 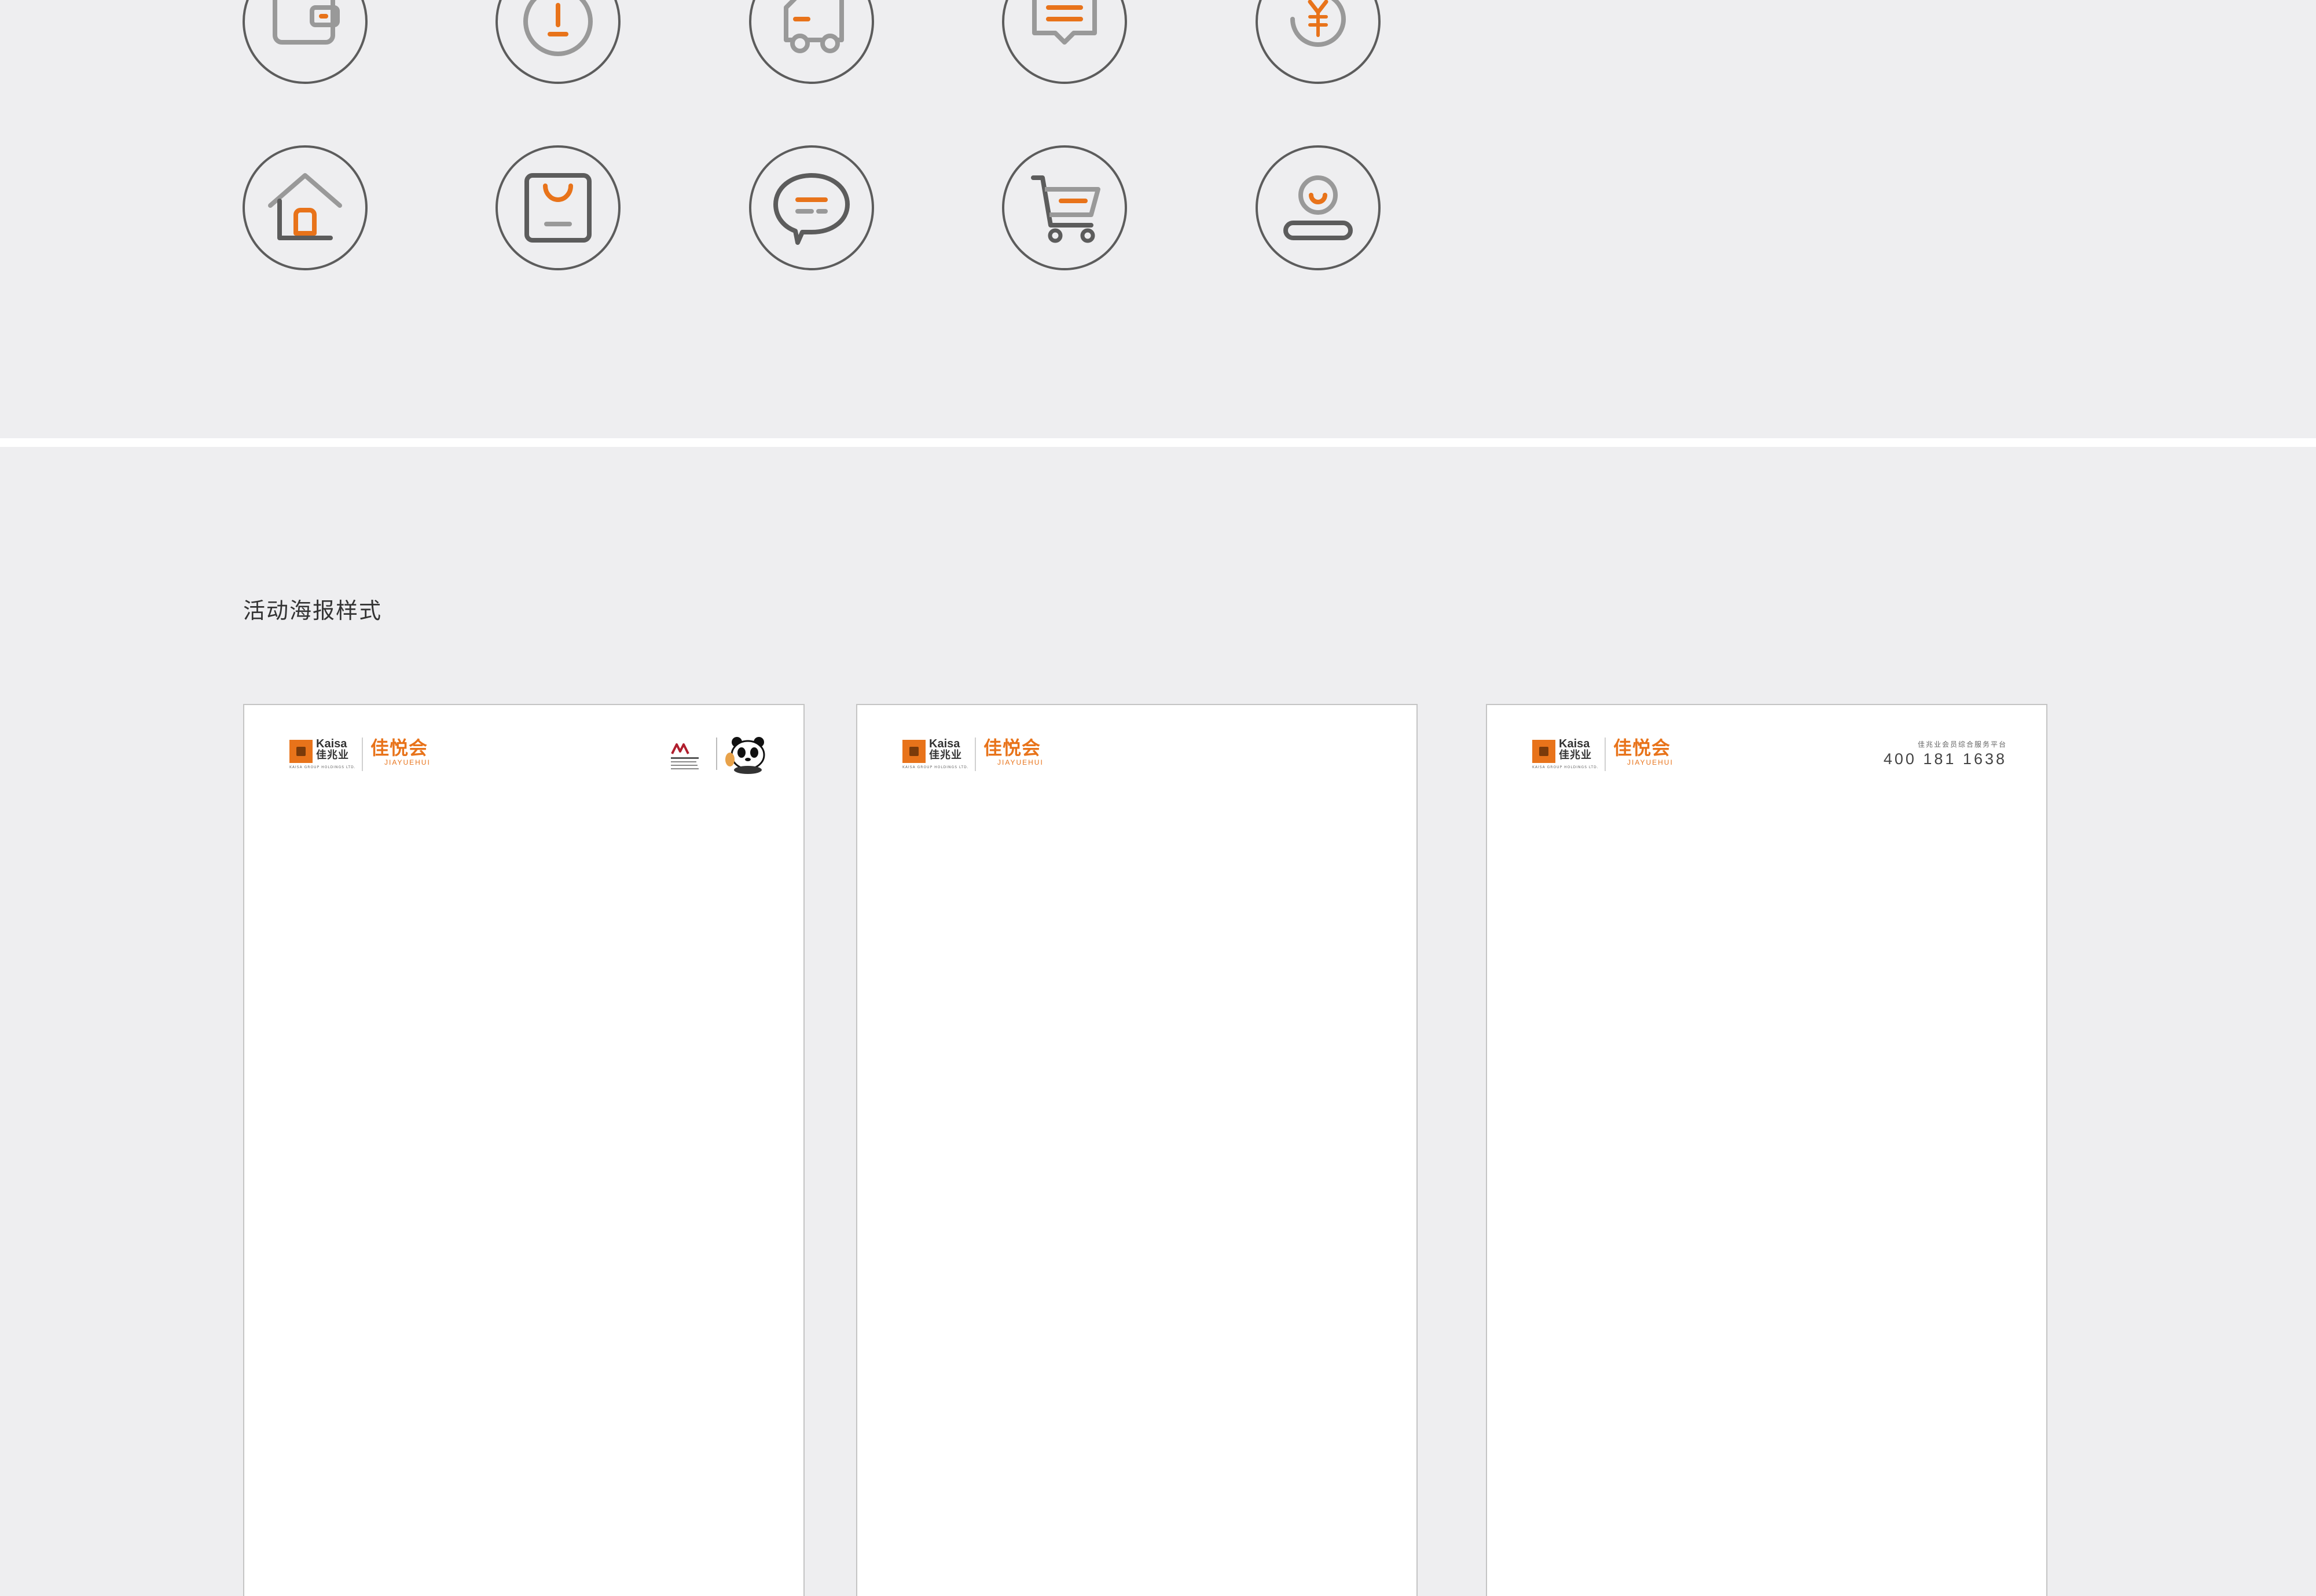 What do you see at coordinates (1318, 207) in the screenshot?
I see `user-profile-icon` at bounding box center [1318, 207].